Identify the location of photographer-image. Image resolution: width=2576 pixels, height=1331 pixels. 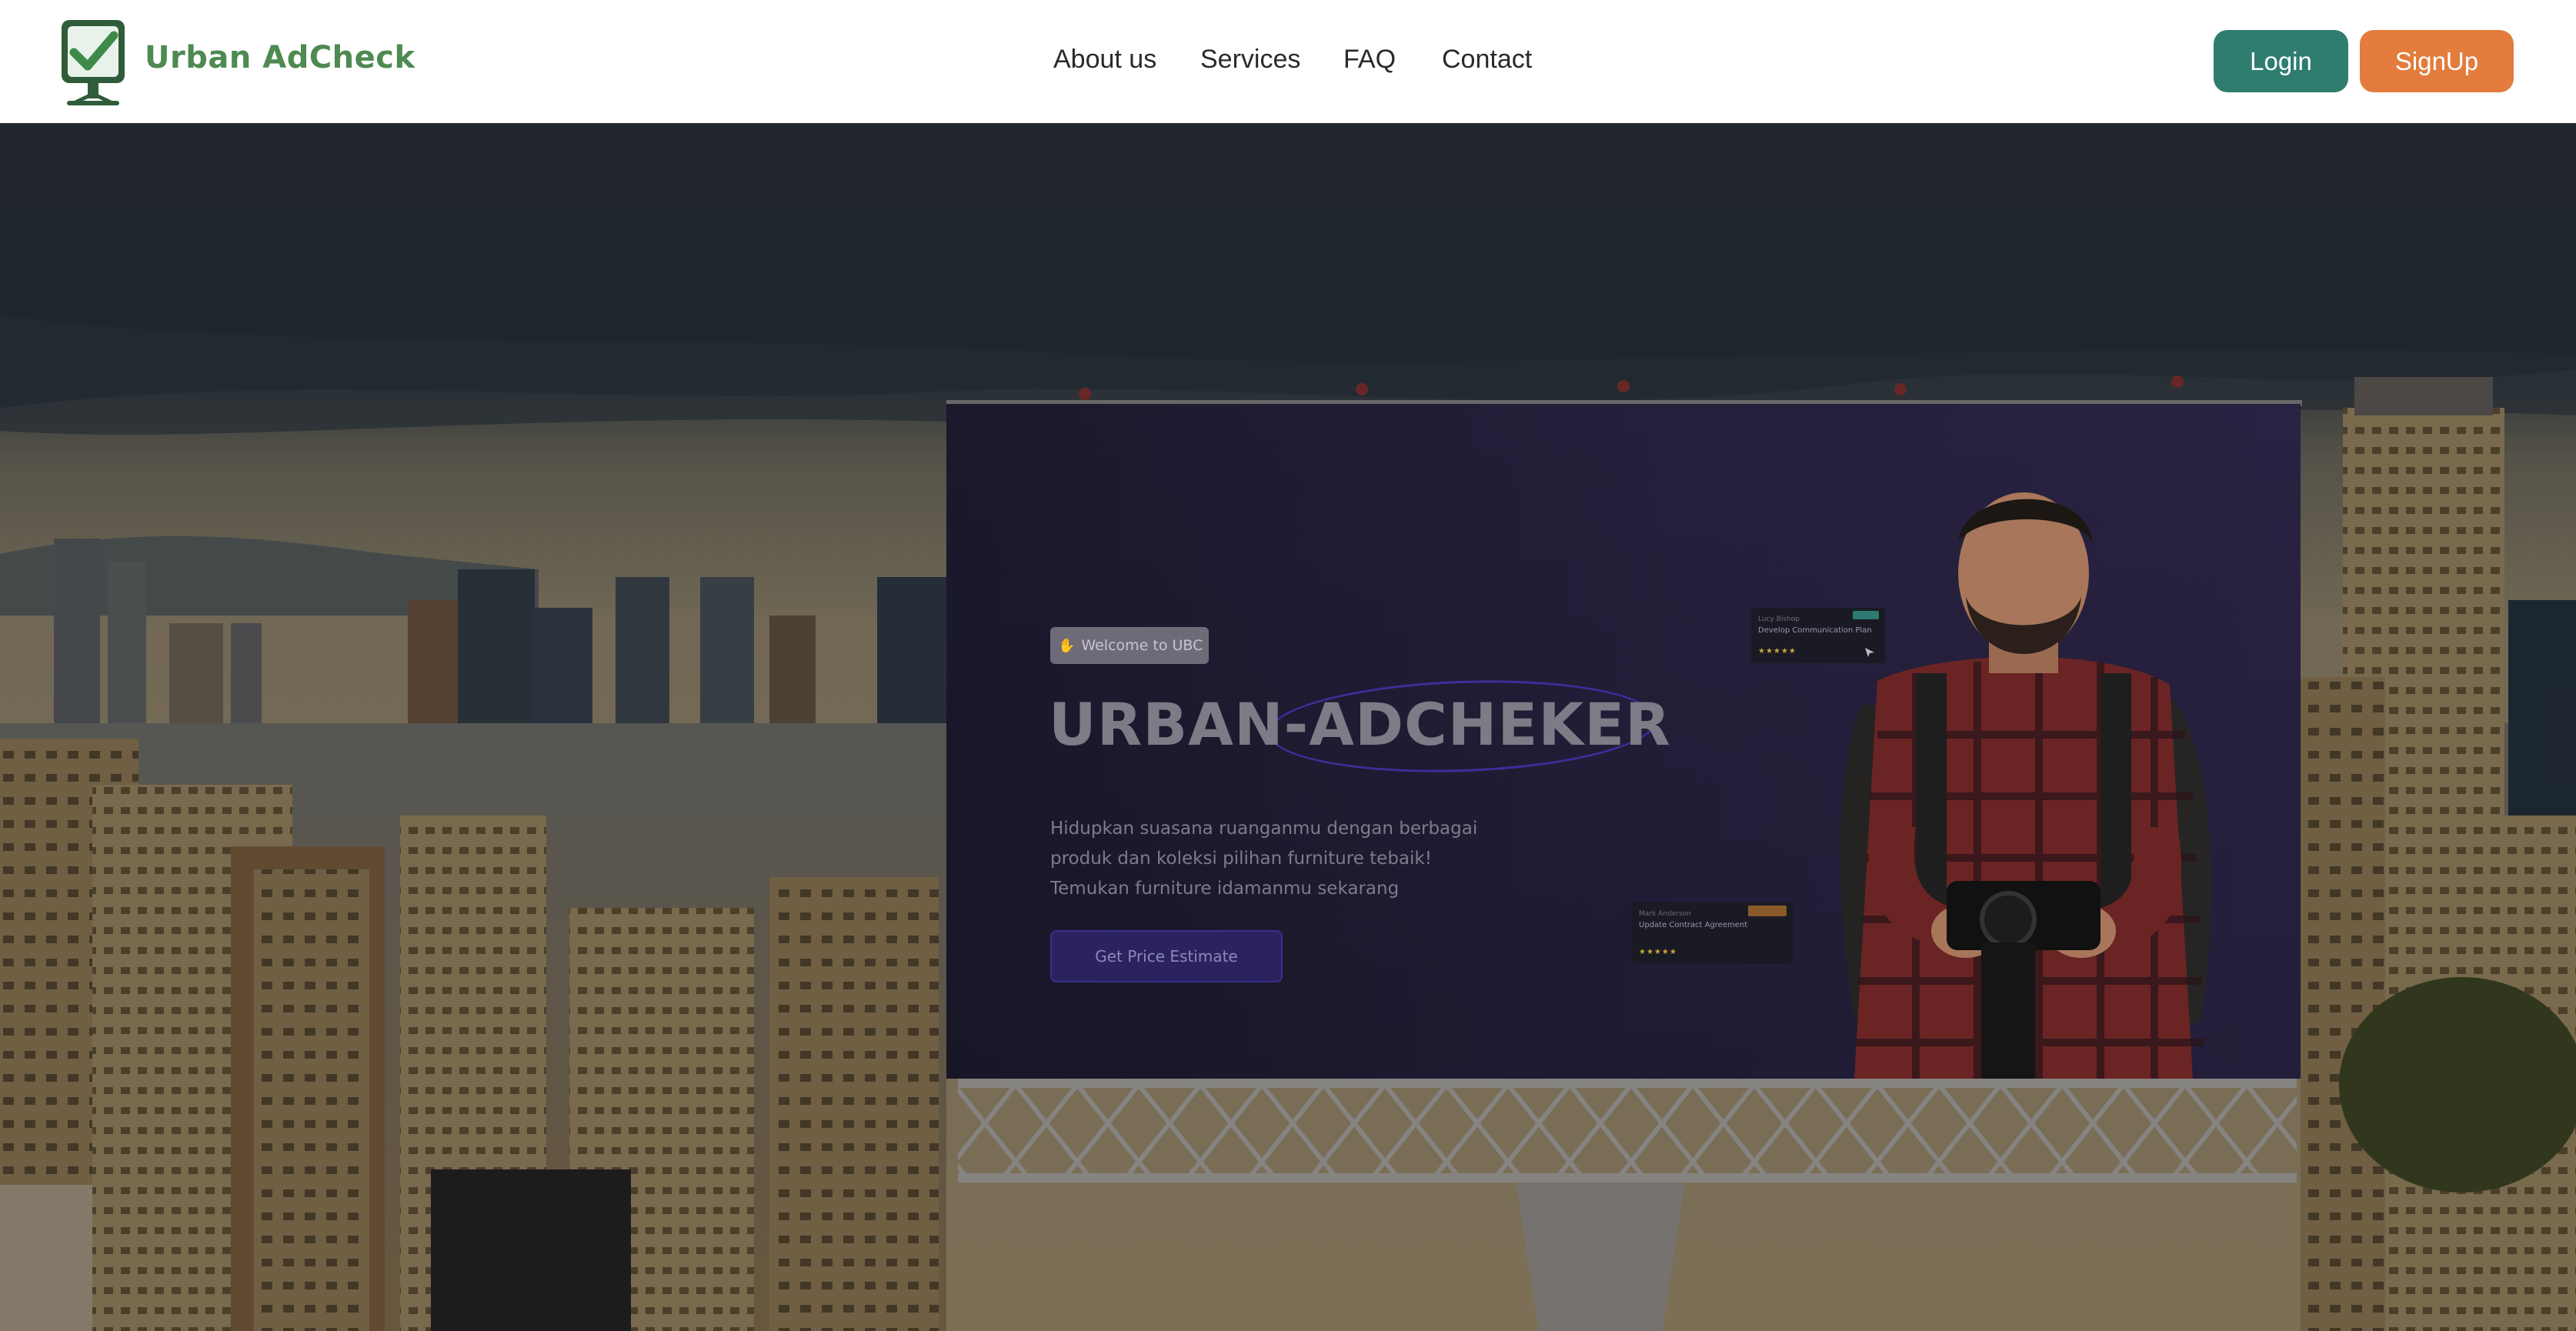
(2026, 785).